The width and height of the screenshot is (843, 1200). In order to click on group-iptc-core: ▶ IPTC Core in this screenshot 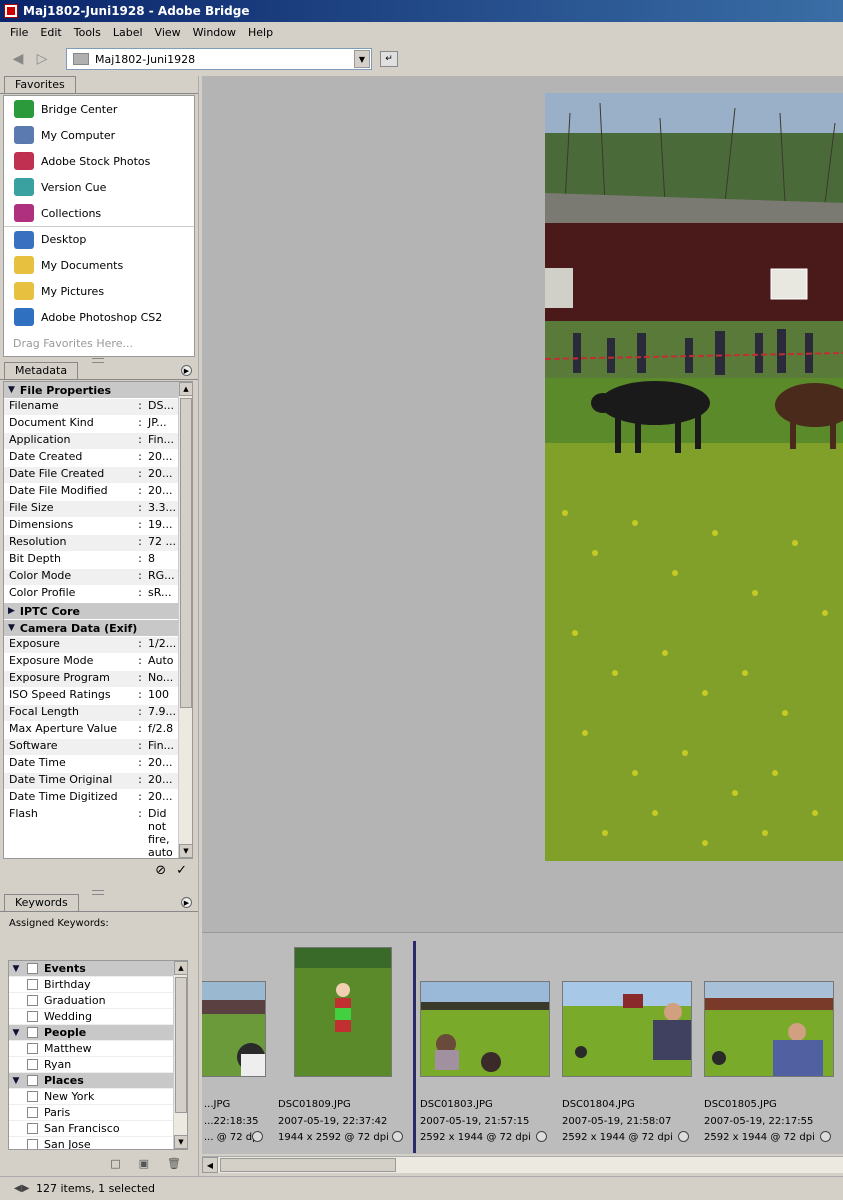, I will do `click(92, 611)`.